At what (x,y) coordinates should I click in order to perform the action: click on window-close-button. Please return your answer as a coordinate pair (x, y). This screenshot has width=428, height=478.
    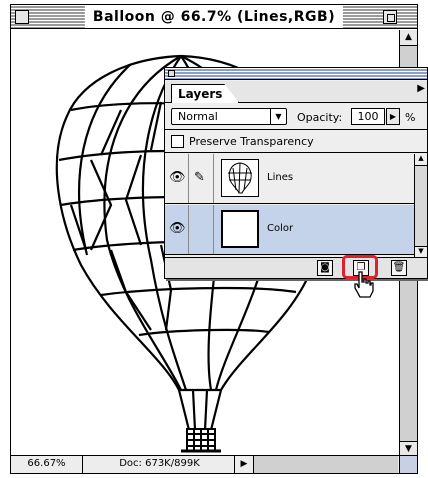
    Looking at the image, I should click on (22, 17).